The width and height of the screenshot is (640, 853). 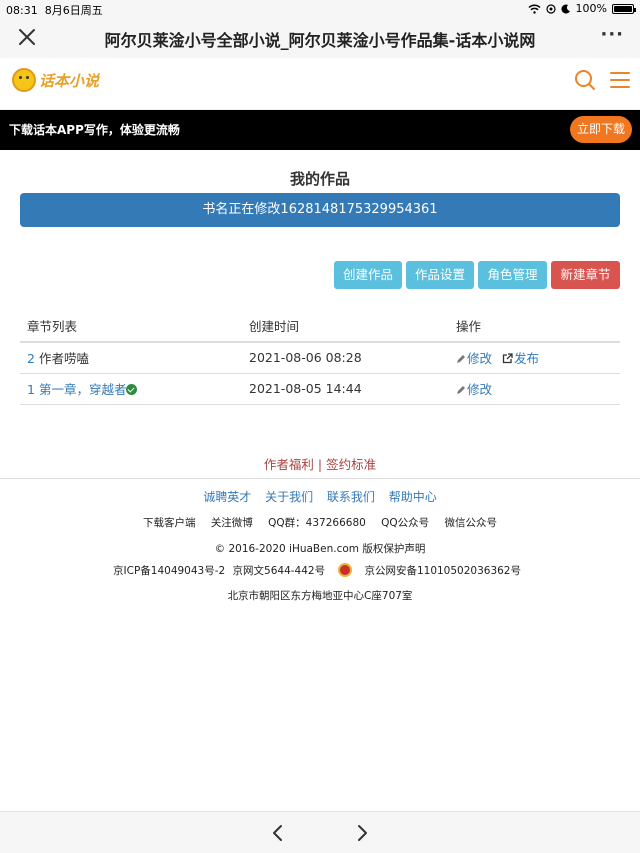 What do you see at coordinates (345, 358) in the screenshot?
I see `chapter-time: 2021-08-06 08:28` at bounding box center [345, 358].